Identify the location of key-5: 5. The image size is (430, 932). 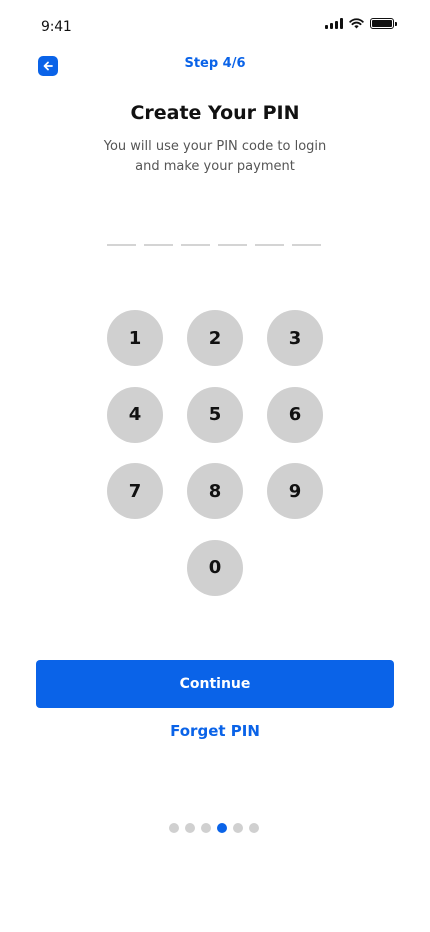
(215, 414).